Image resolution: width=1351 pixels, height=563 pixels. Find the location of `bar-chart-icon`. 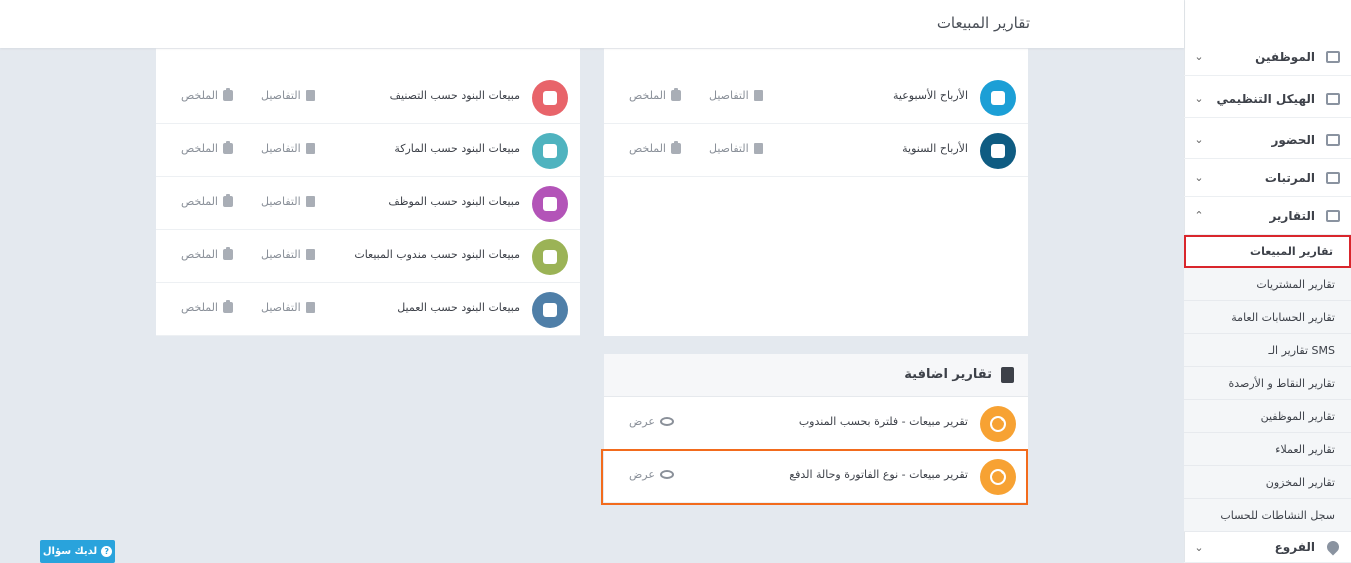

bar-chart-icon is located at coordinates (1333, 216).